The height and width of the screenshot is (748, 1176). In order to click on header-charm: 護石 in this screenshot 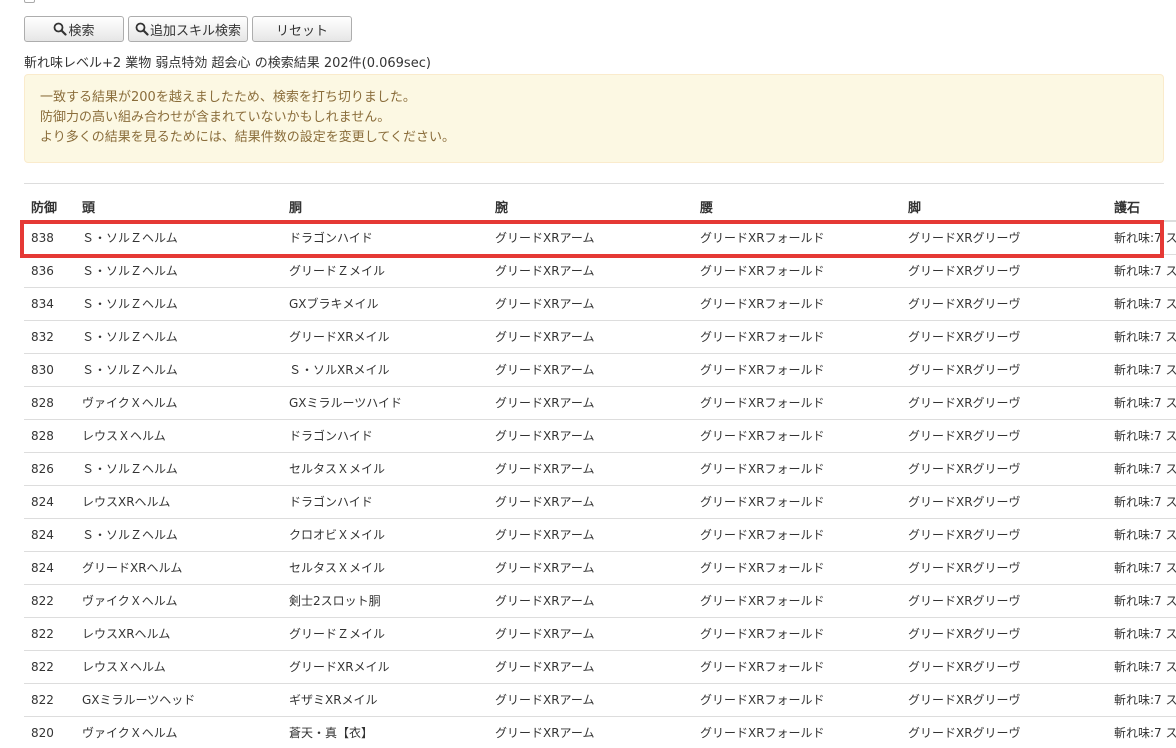, I will do `click(1141, 203)`.